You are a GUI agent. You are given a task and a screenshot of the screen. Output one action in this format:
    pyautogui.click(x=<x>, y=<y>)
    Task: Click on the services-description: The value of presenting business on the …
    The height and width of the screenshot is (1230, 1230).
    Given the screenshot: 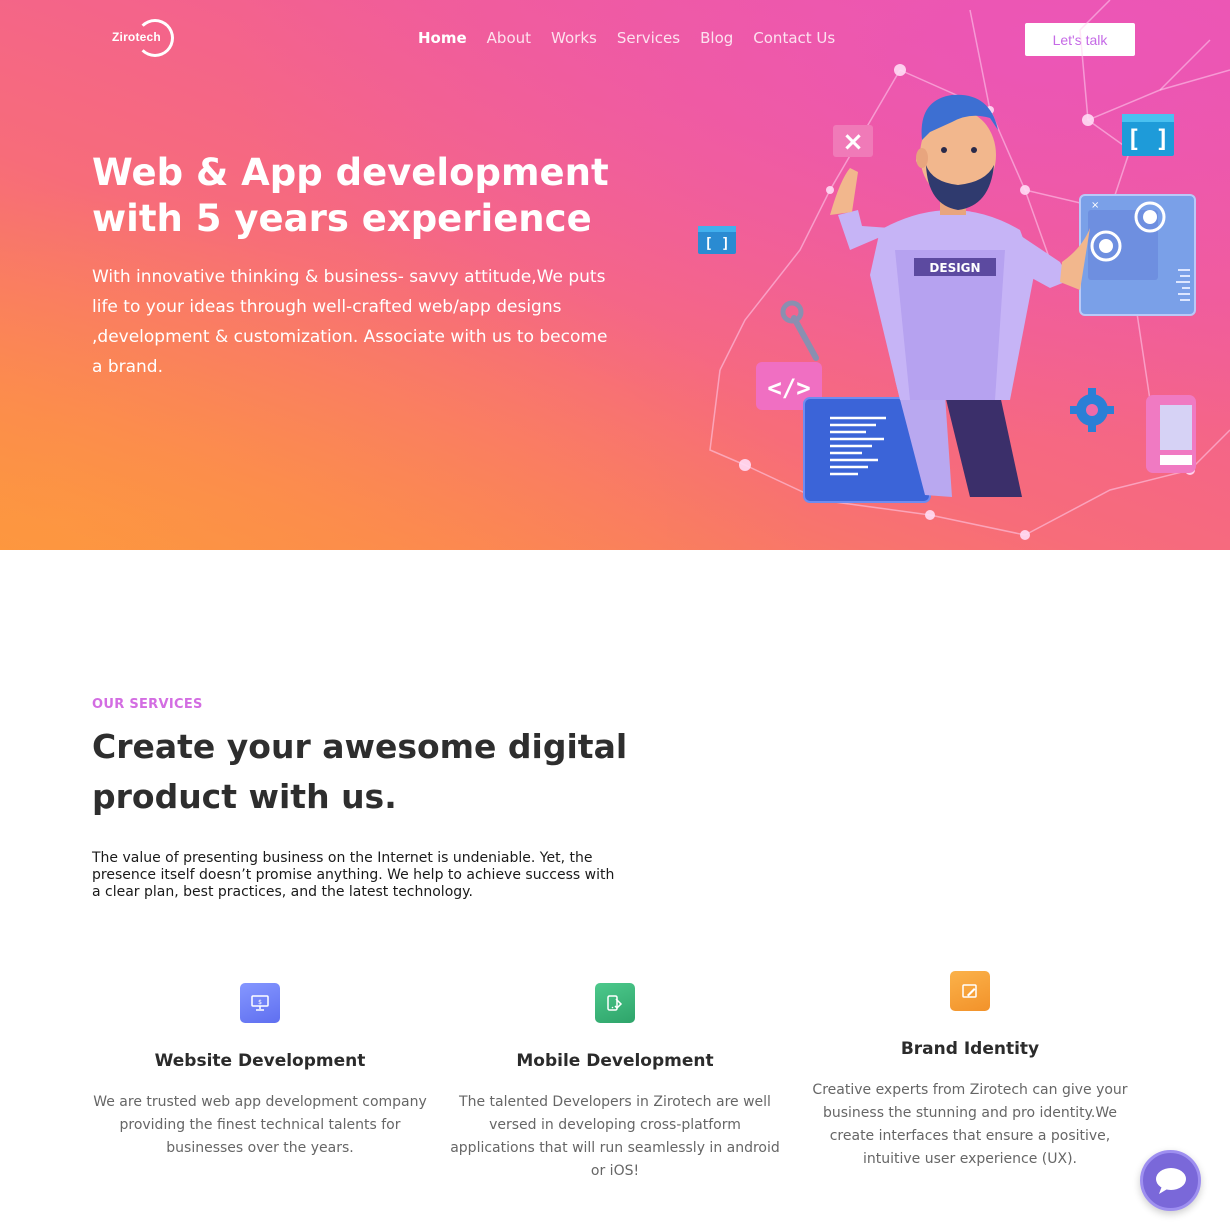 What is the action you would take?
    pyautogui.click(x=353, y=875)
    